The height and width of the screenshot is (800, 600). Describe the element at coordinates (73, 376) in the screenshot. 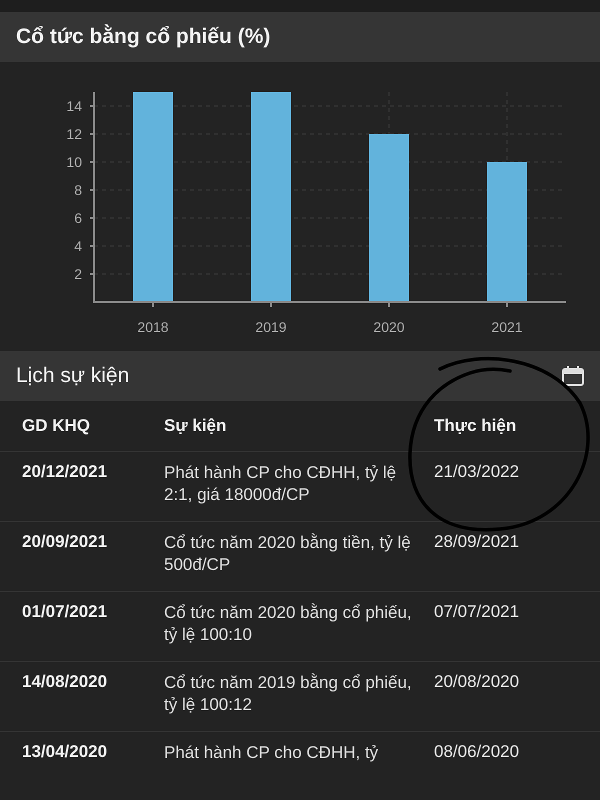

I see `panel-title: Lịch sự kiện` at that location.